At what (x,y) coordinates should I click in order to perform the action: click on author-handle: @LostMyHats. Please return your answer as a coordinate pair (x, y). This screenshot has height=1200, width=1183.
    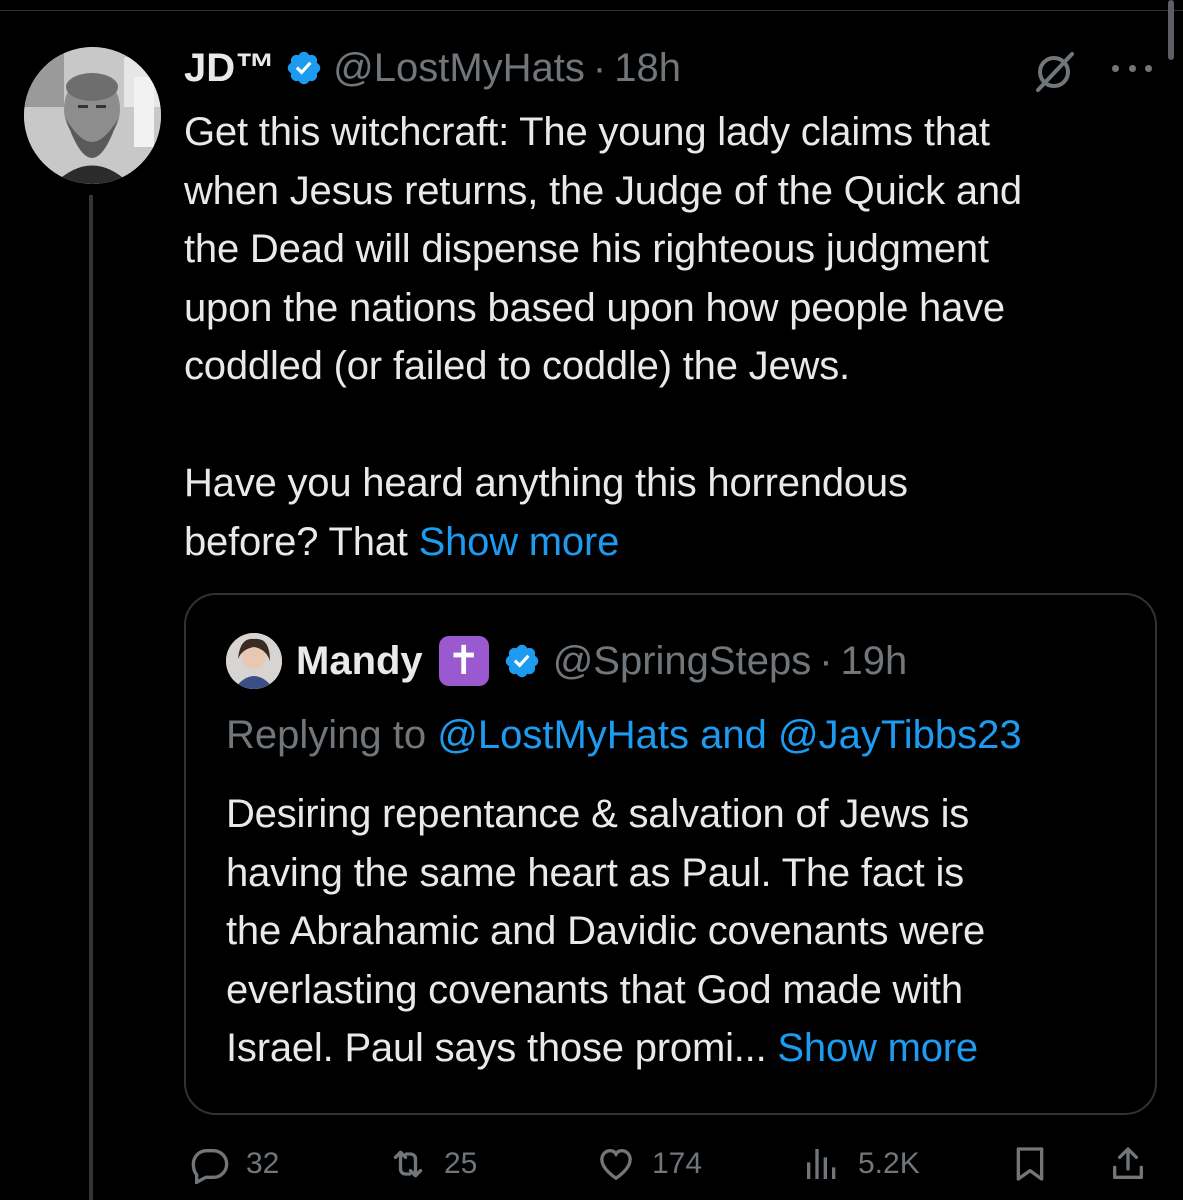
    Looking at the image, I should click on (459, 68).